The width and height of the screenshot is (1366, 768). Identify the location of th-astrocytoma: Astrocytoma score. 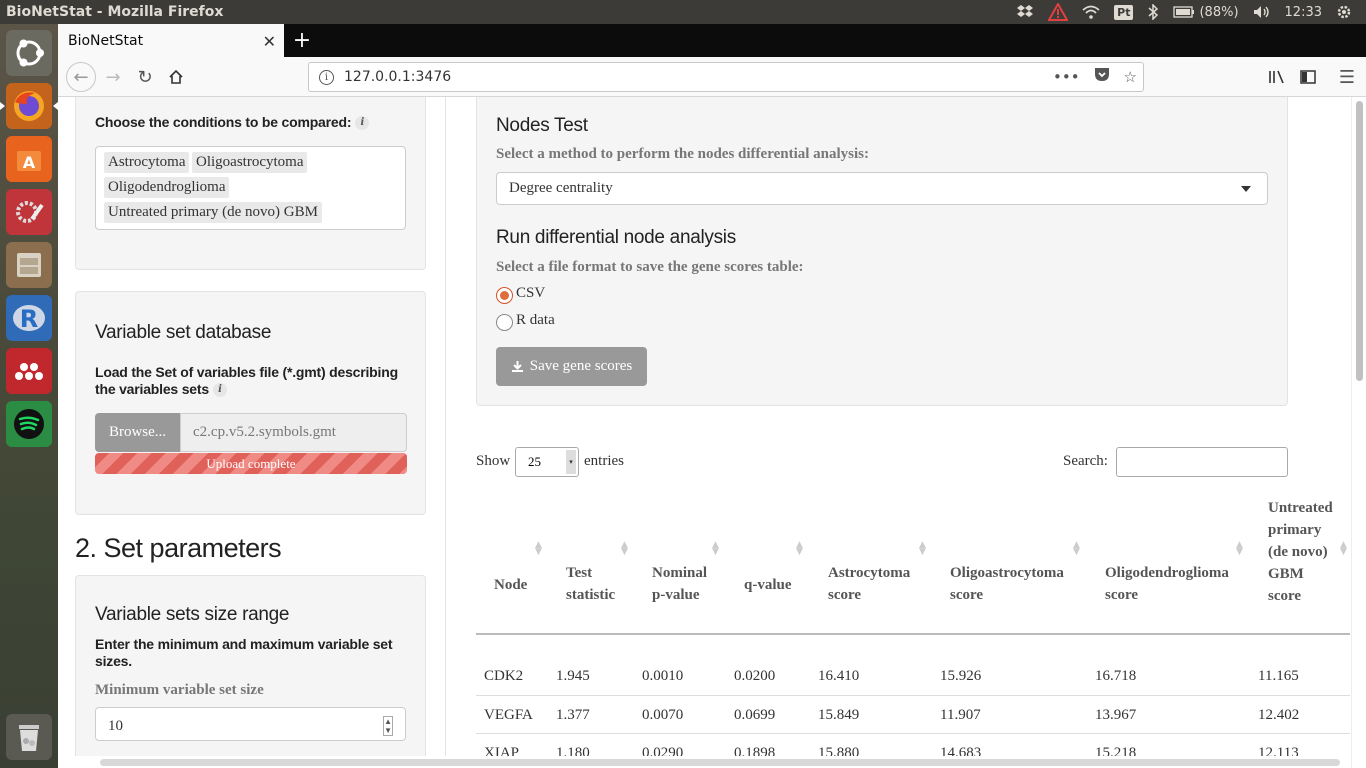
(875, 584).